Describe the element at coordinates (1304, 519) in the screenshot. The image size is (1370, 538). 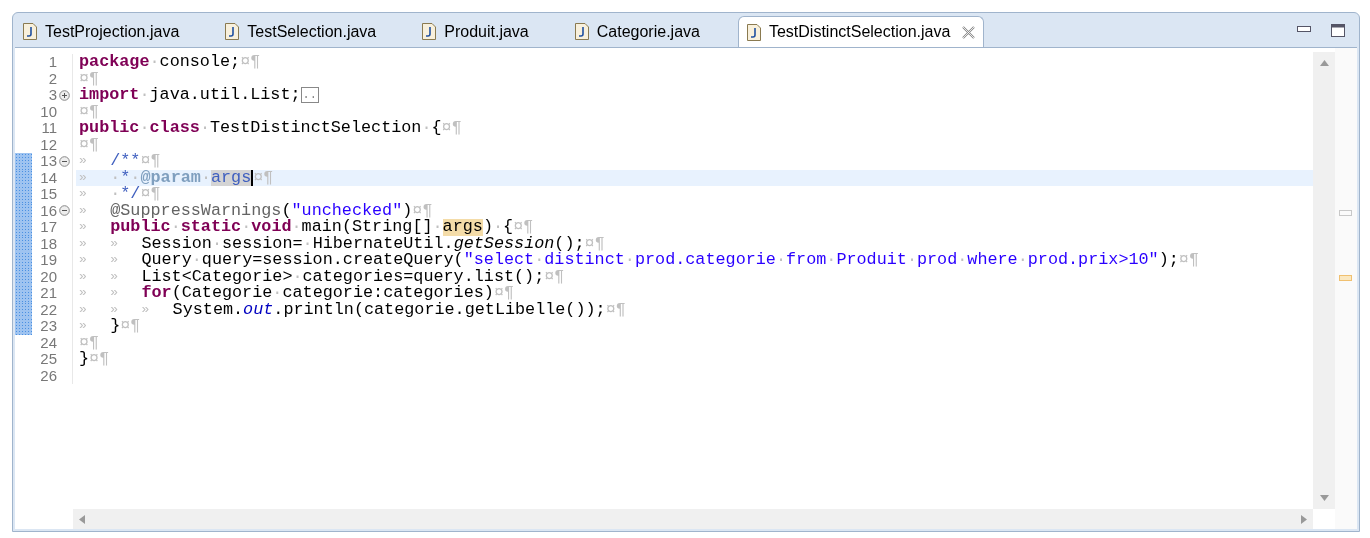
I see `scroll-right-icon` at that location.